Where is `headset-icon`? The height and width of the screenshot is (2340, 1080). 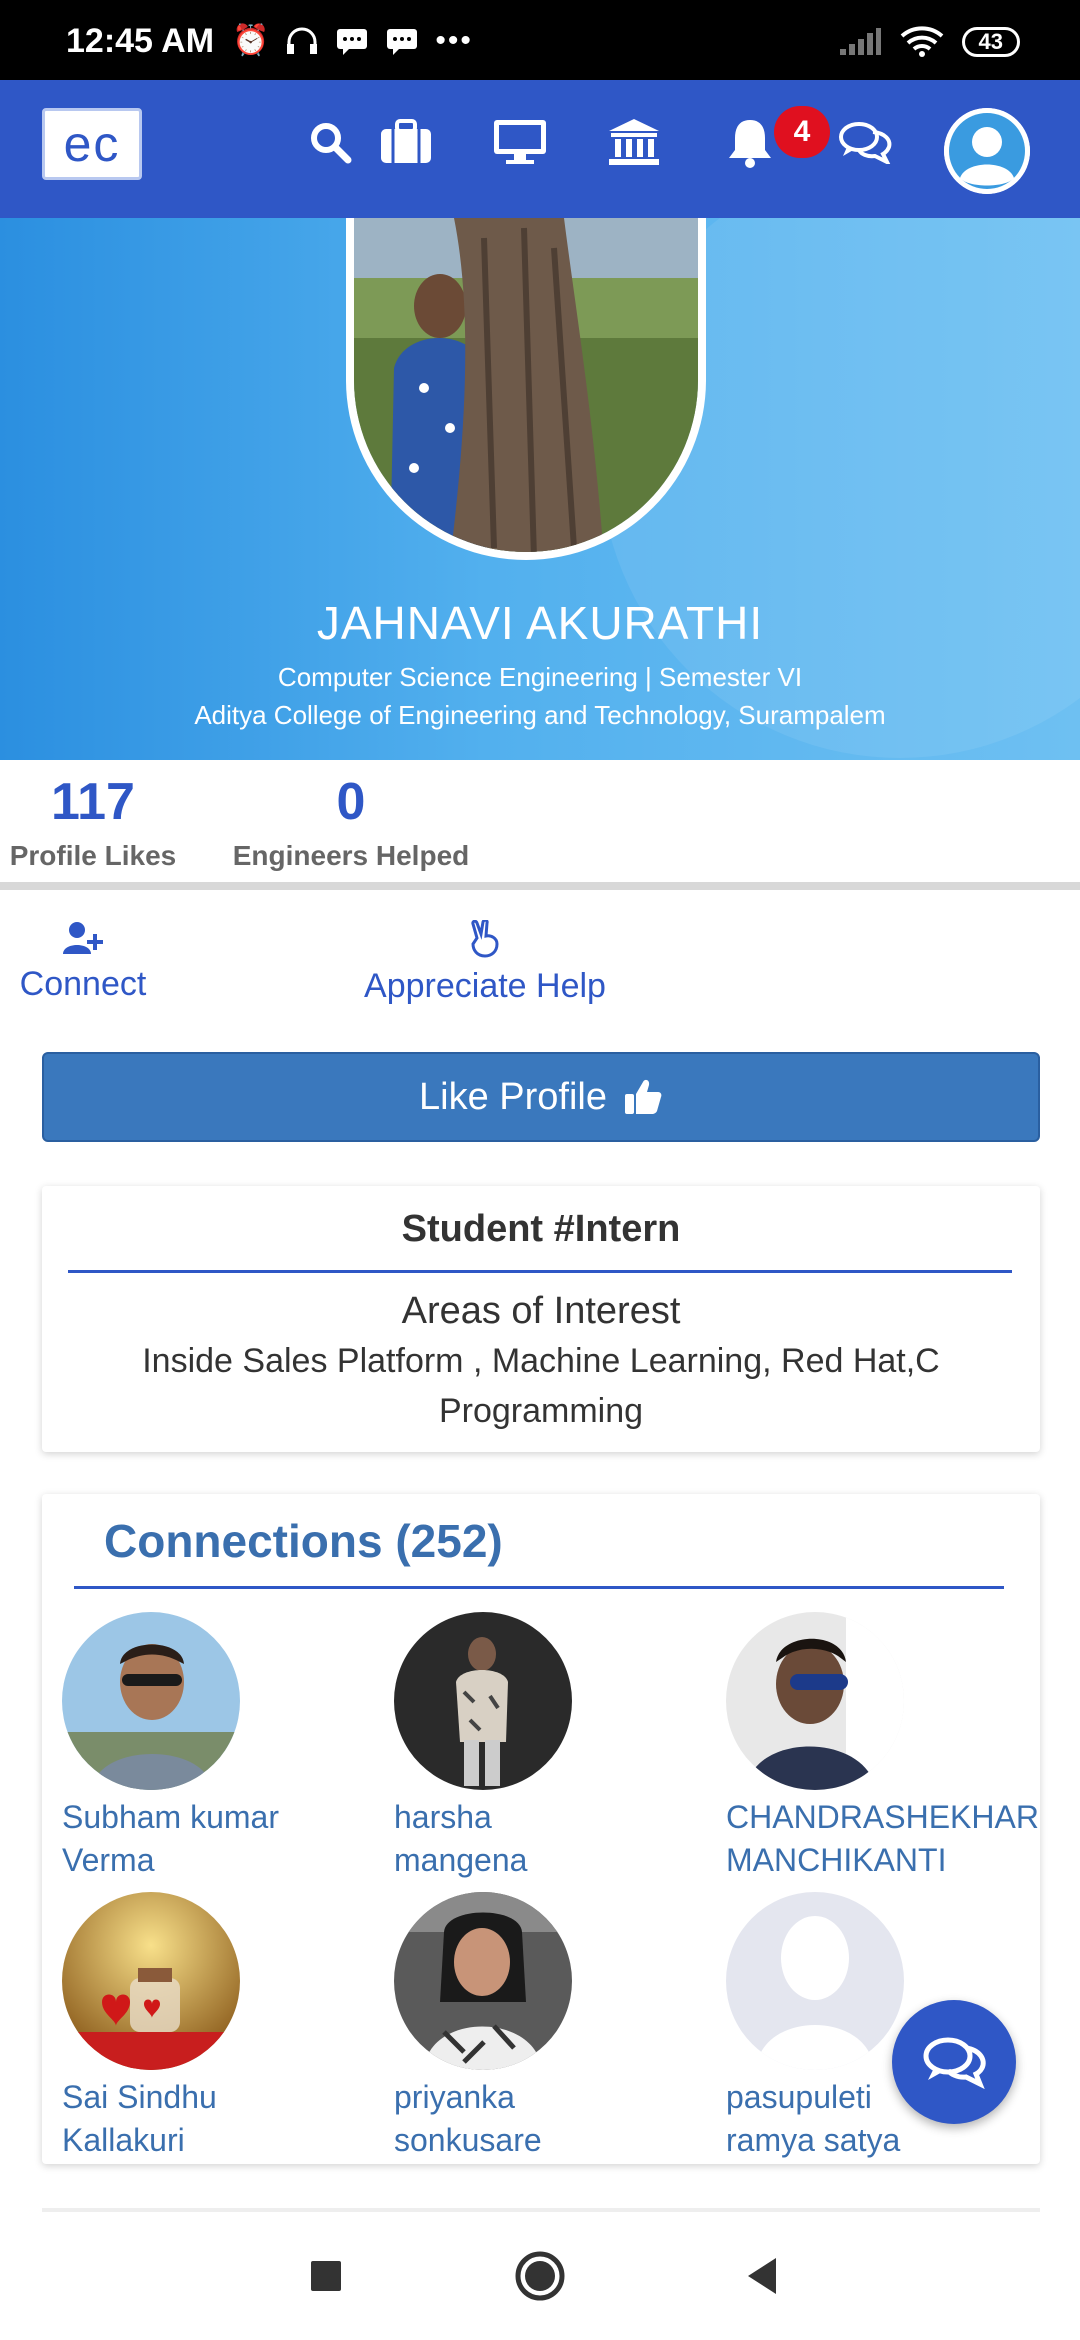
headset-icon is located at coordinates (302, 40).